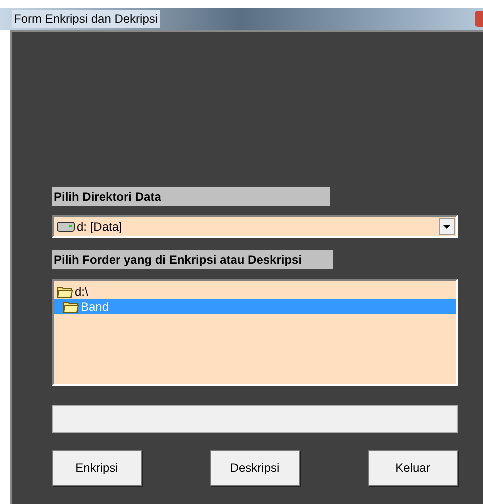 The height and width of the screenshot is (504, 483). What do you see at coordinates (413, 468) in the screenshot?
I see `action-button: Keluar` at bounding box center [413, 468].